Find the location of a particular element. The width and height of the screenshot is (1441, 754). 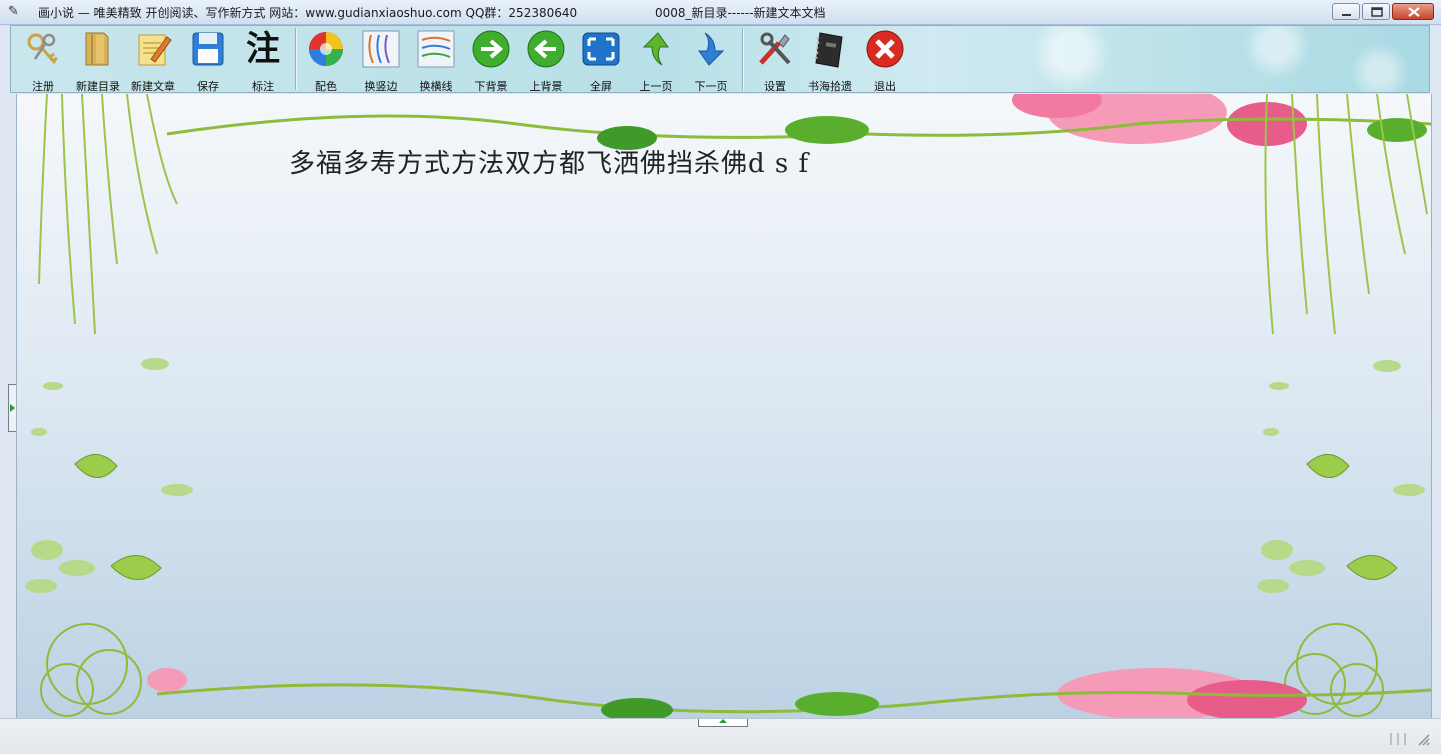

tools-icon is located at coordinates (775, 48).